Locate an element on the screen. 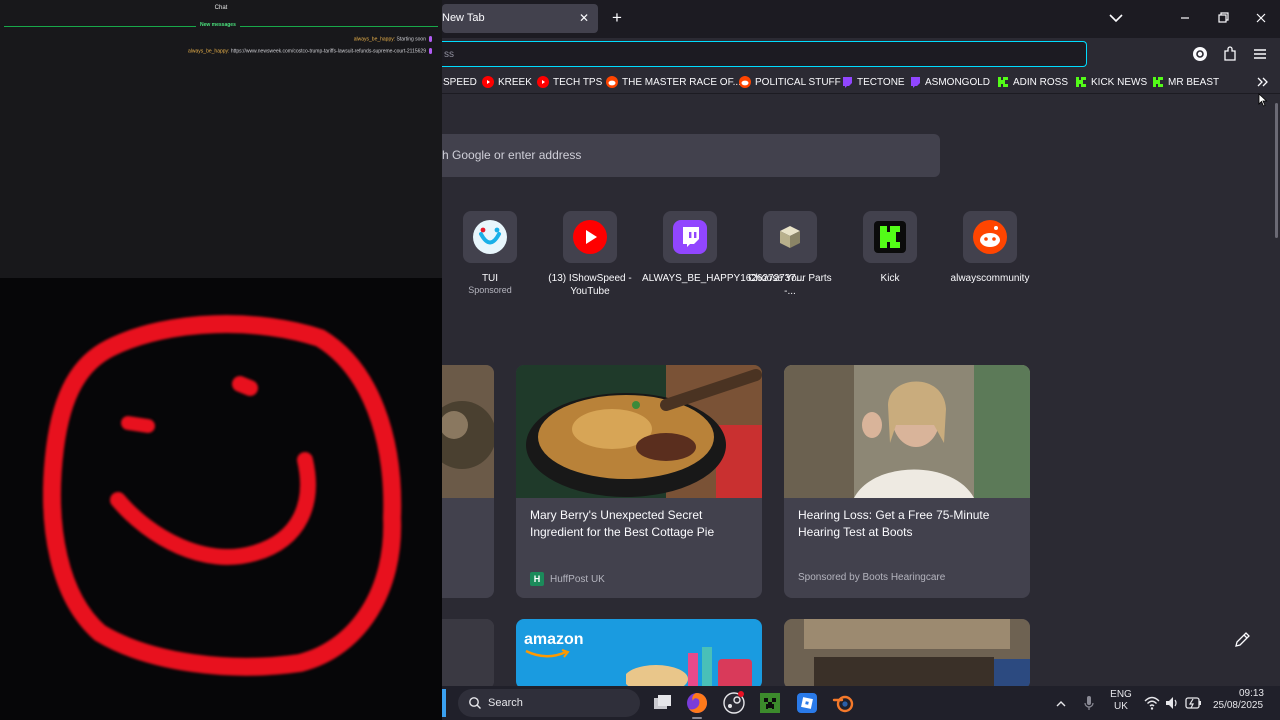 The height and width of the screenshot is (720, 1280). pencil-edit-icon is located at coordinates (1242, 640).